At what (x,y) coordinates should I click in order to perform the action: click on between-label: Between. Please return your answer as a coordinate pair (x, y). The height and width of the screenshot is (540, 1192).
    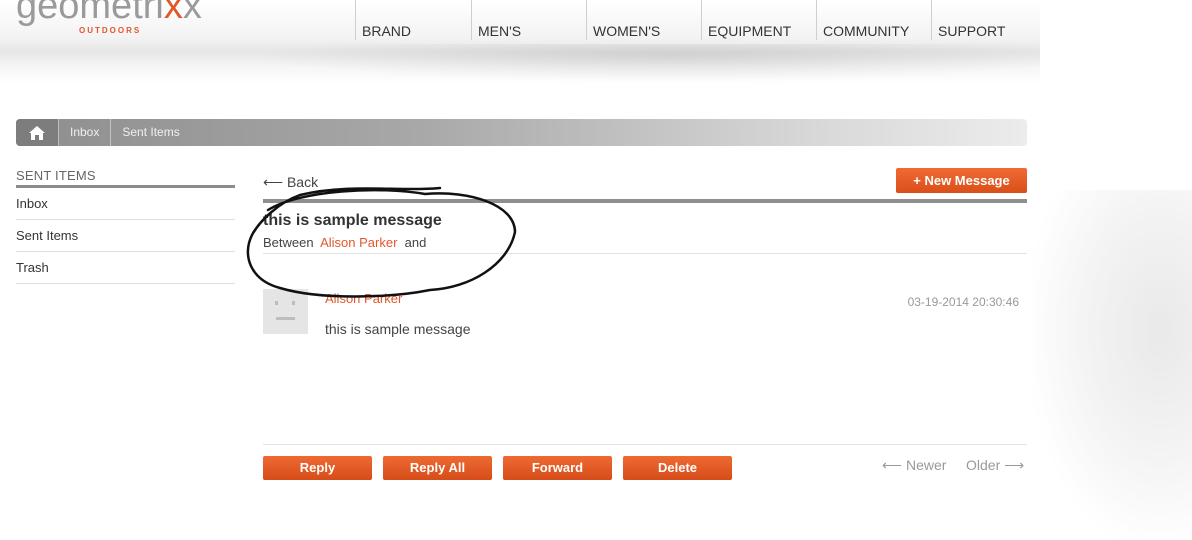
    Looking at the image, I should click on (288, 242).